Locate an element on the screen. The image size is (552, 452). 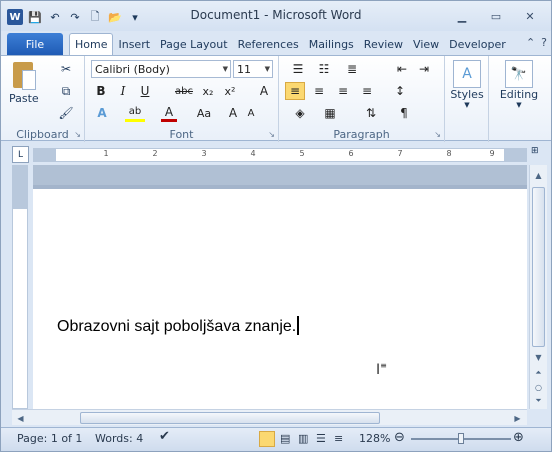
bold-button: B is located at coordinates (101, 91).